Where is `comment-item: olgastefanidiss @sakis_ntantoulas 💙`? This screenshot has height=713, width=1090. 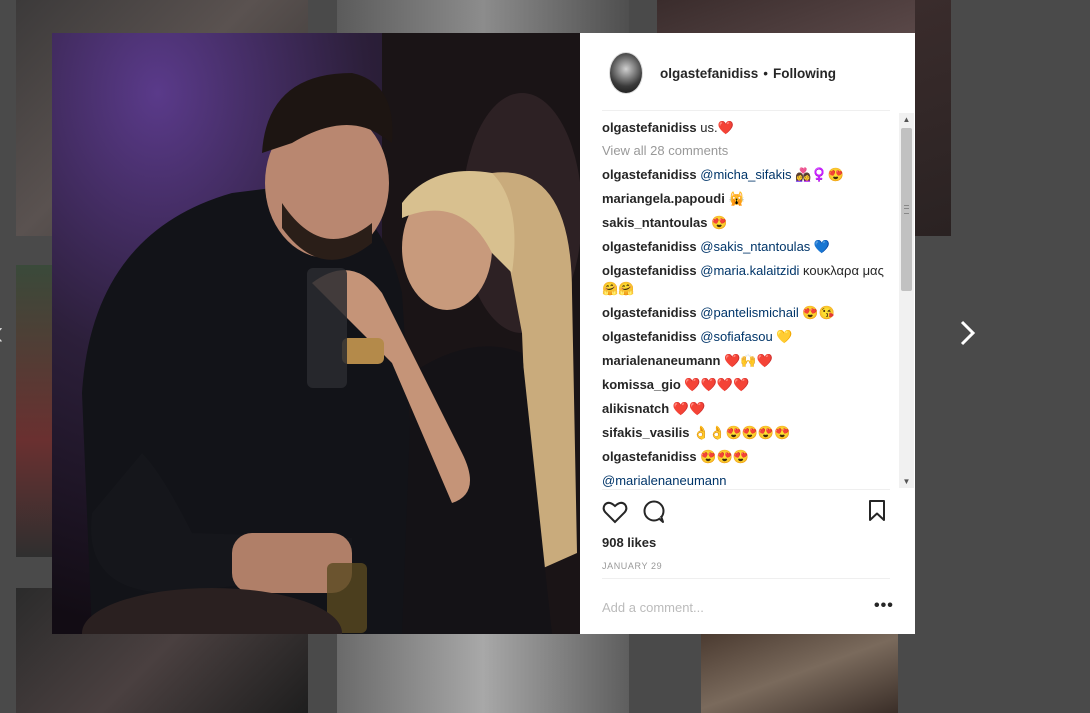
comment-item: olgastefanidiss @sakis_ntantoulas 💙 is located at coordinates (750, 247).